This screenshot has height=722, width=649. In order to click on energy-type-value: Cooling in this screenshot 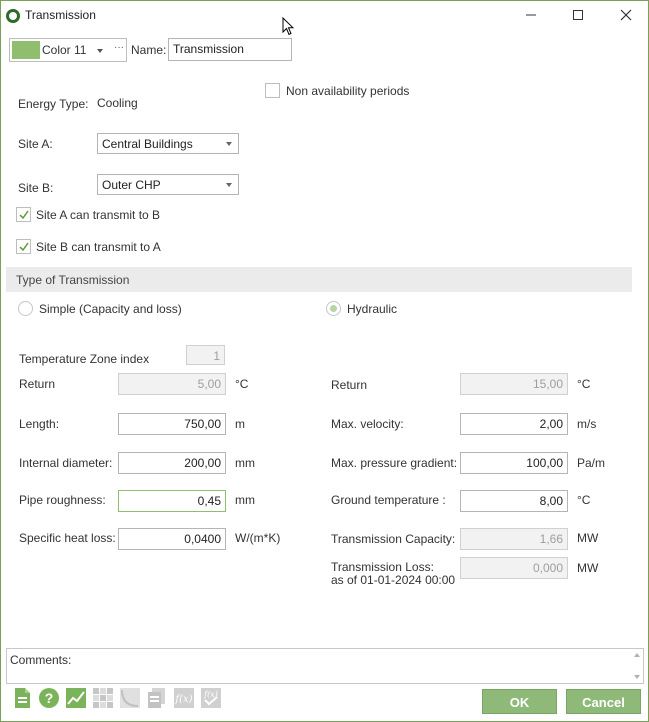, I will do `click(117, 103)`.